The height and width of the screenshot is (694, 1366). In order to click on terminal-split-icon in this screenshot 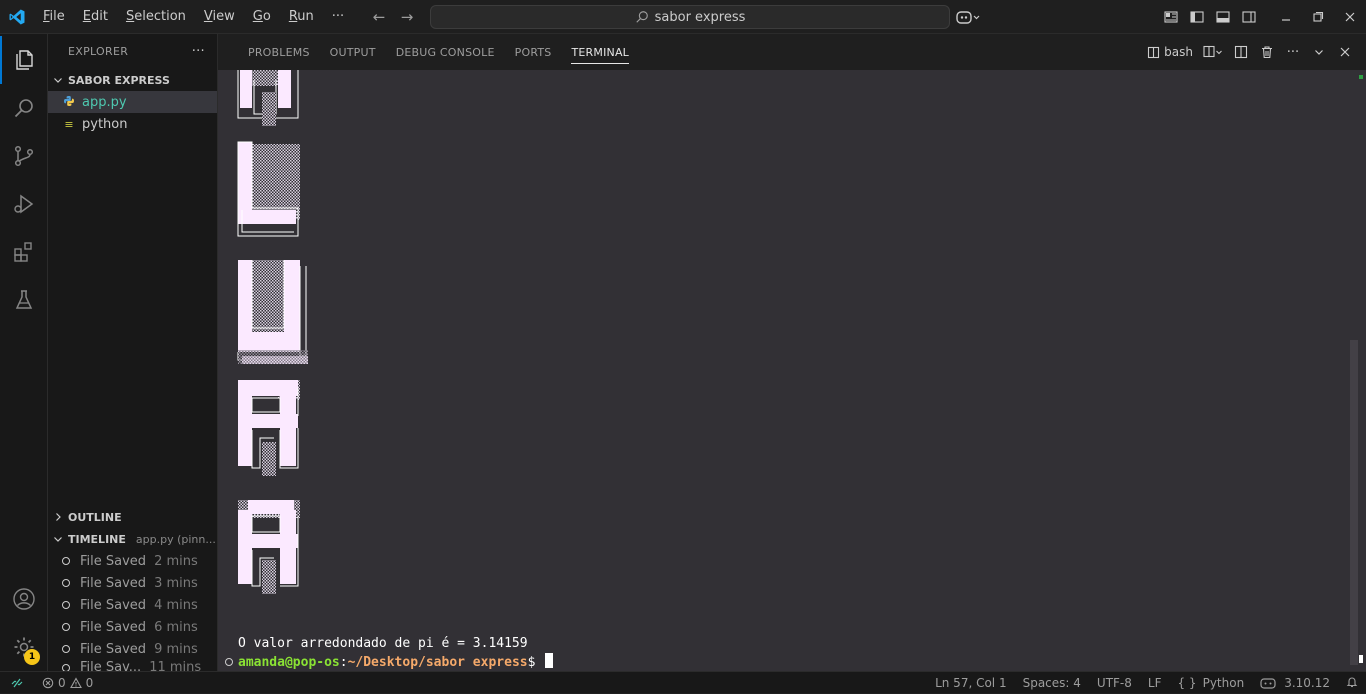, I will do `click(1154, 52)`.